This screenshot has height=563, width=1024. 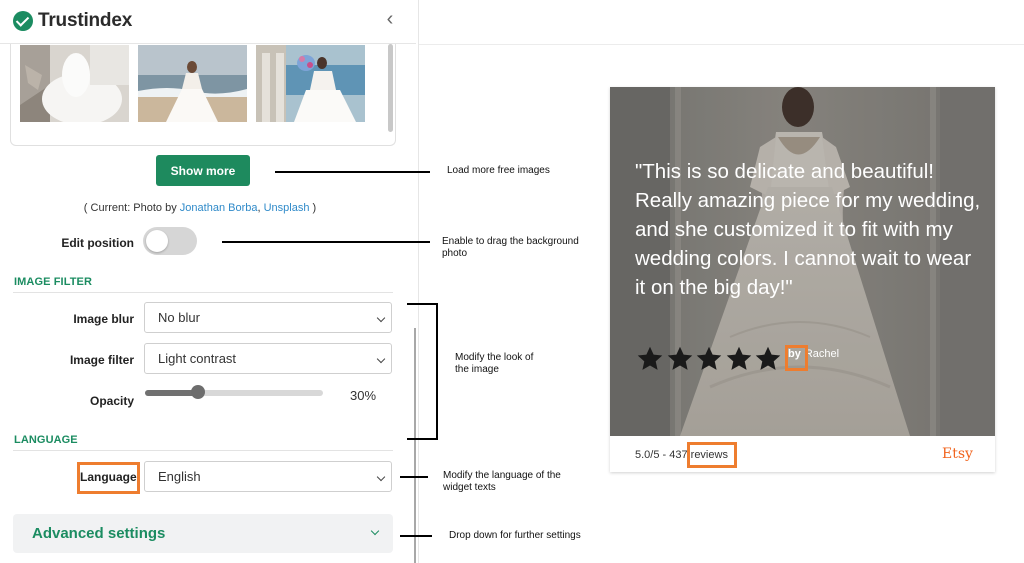 I want to click on image-filter-select: Light contrast, so click(x=268, y=358).